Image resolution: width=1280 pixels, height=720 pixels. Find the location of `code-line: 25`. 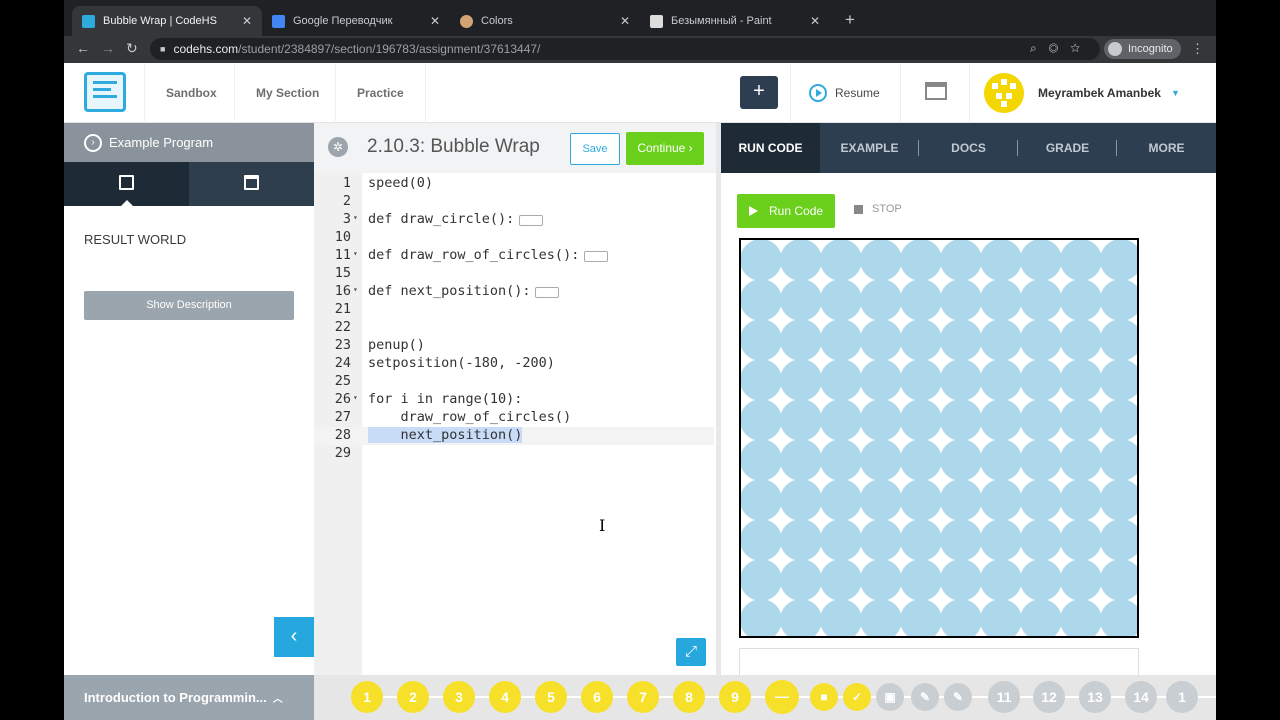

code-line: 25 is located at coordinates (514, 382).